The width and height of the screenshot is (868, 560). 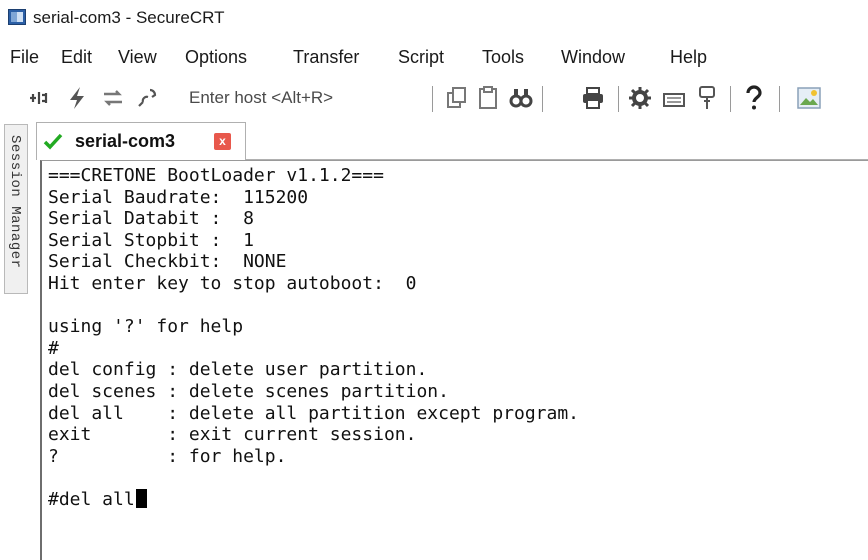 I want to click on copy-icon, so click(x=456, y=98).